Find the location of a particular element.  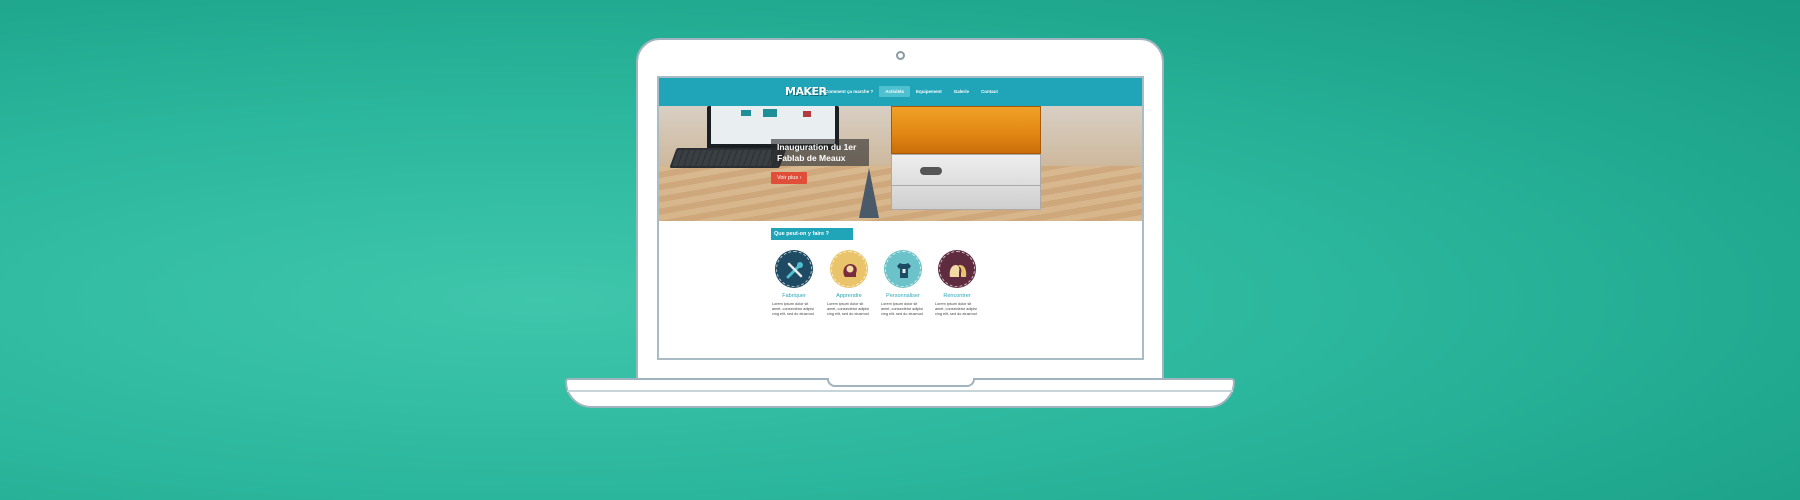

feature-label: Rencontrer is located at coordinates (957, 296).